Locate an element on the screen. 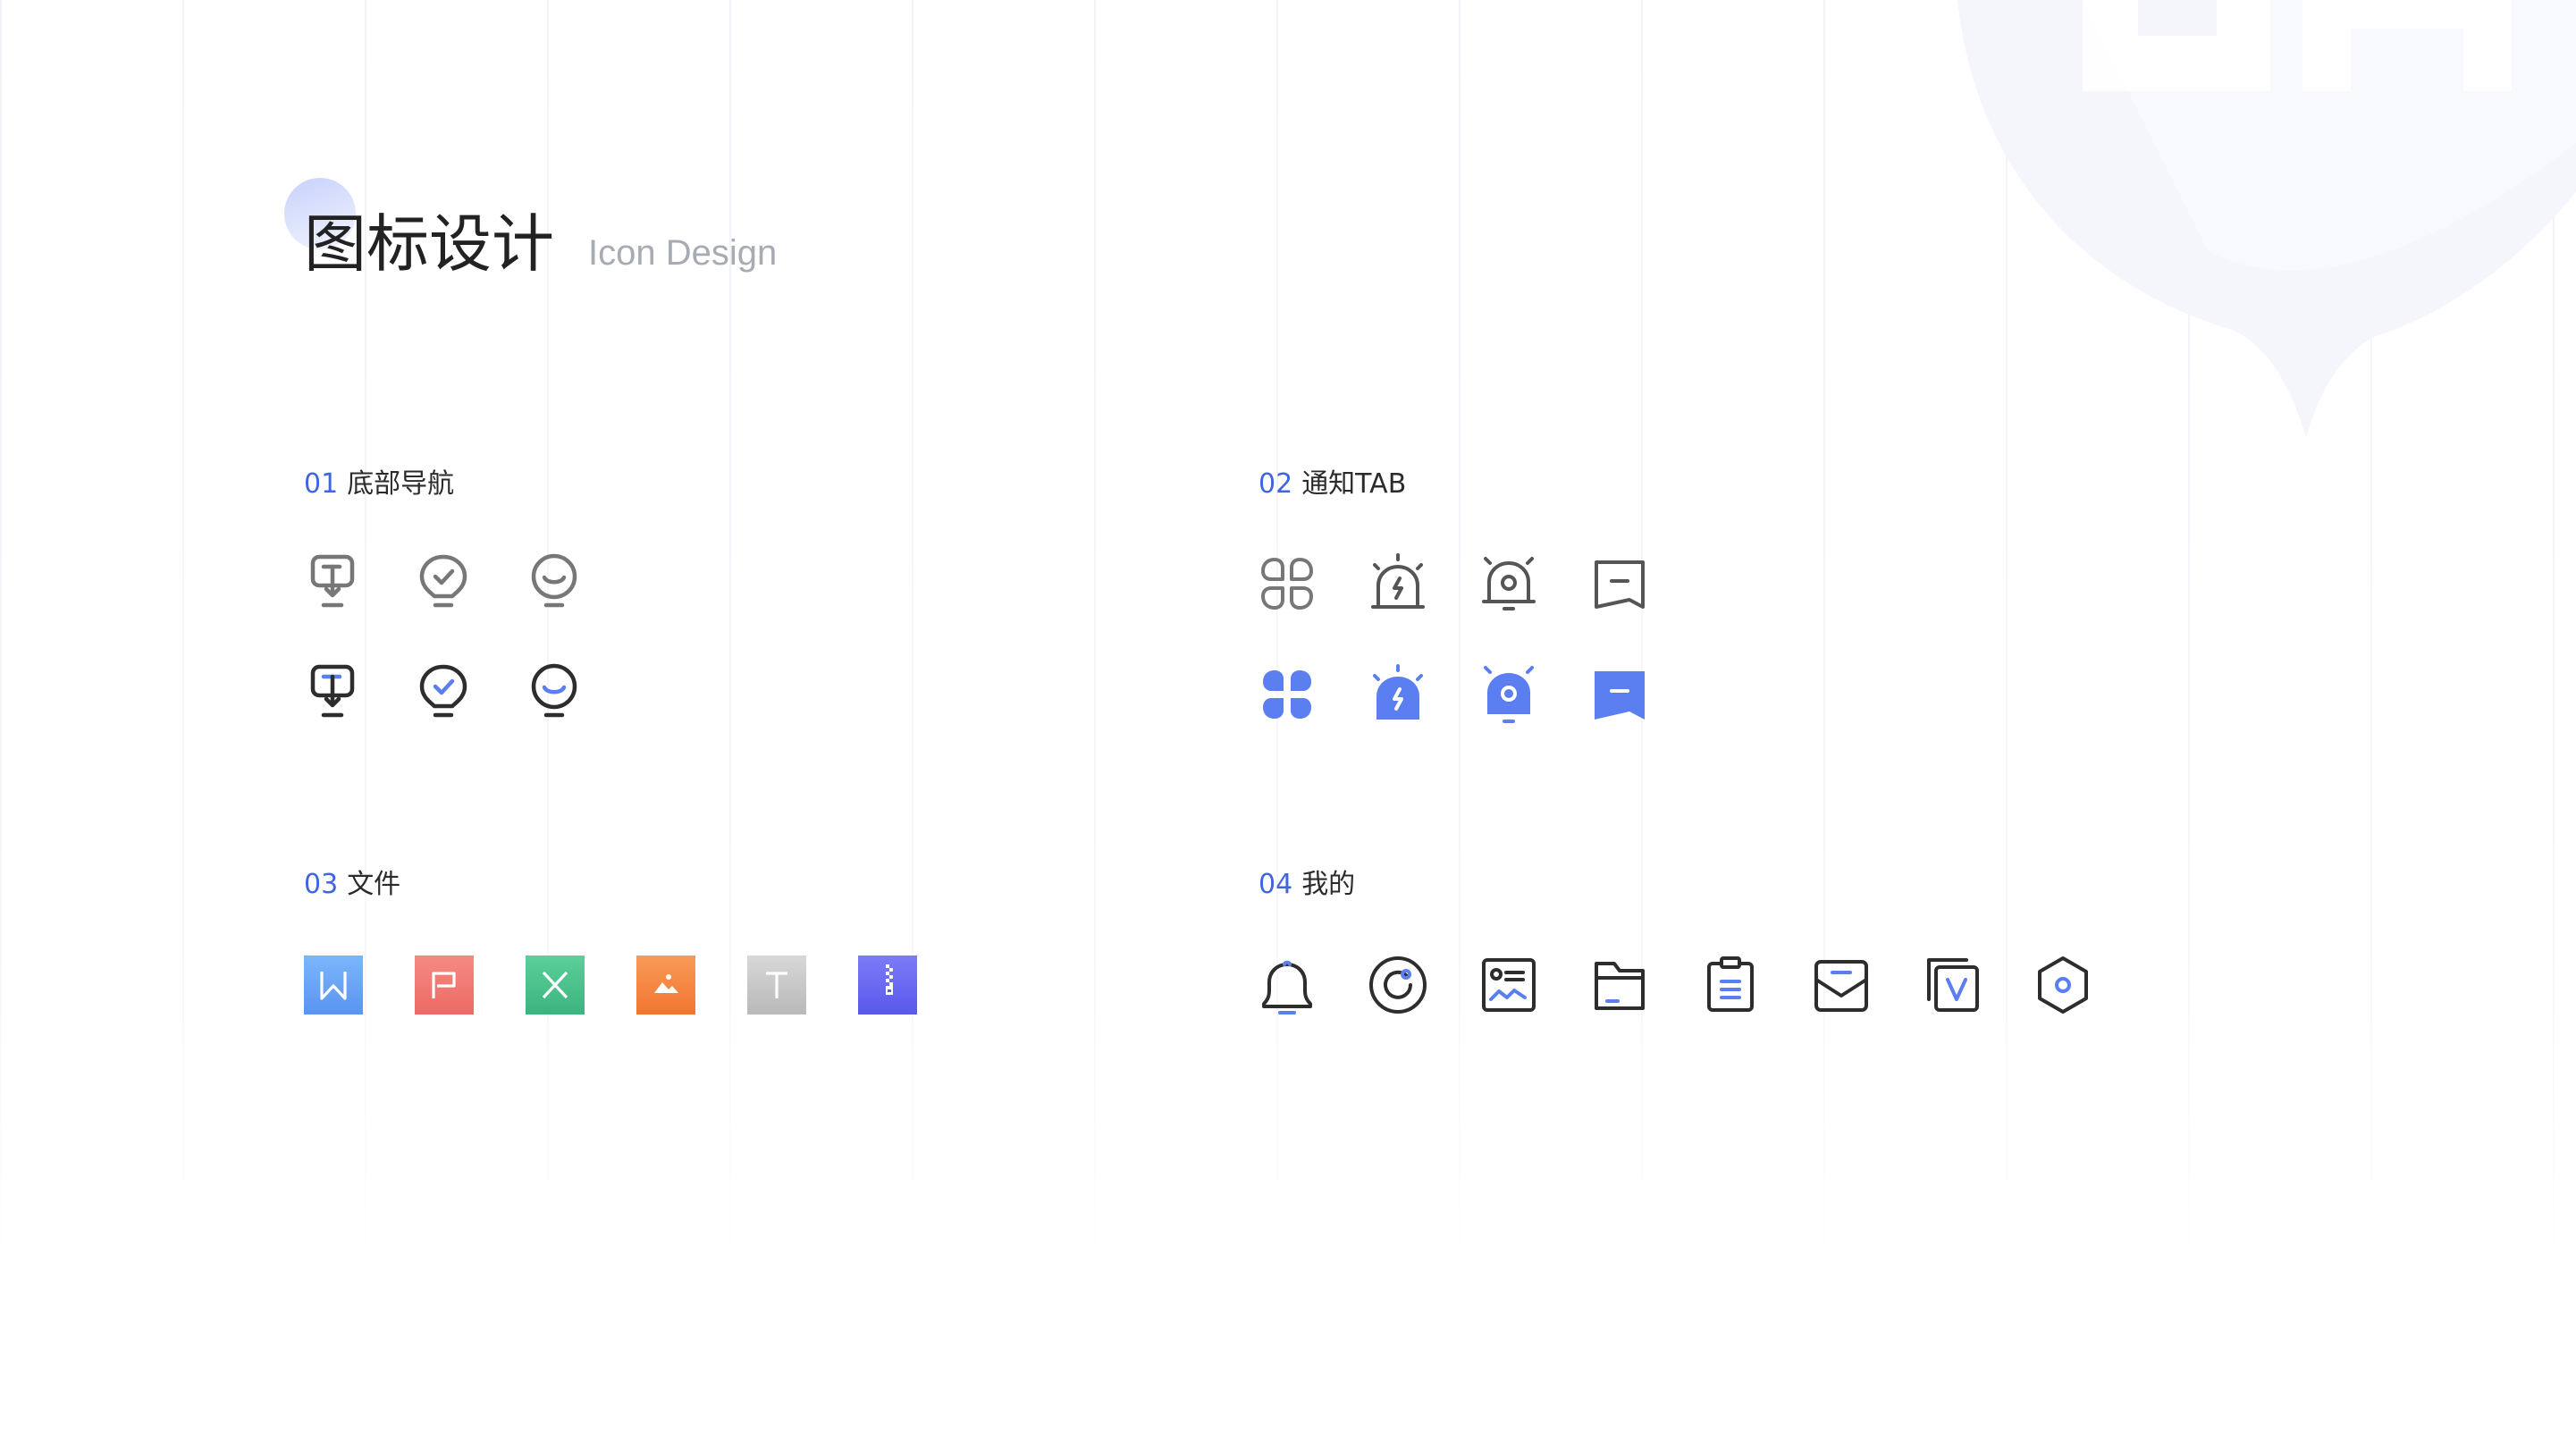 The image size is (2576, 1448). page-subtitle: Icon Design is located at coordinates (683, 253).